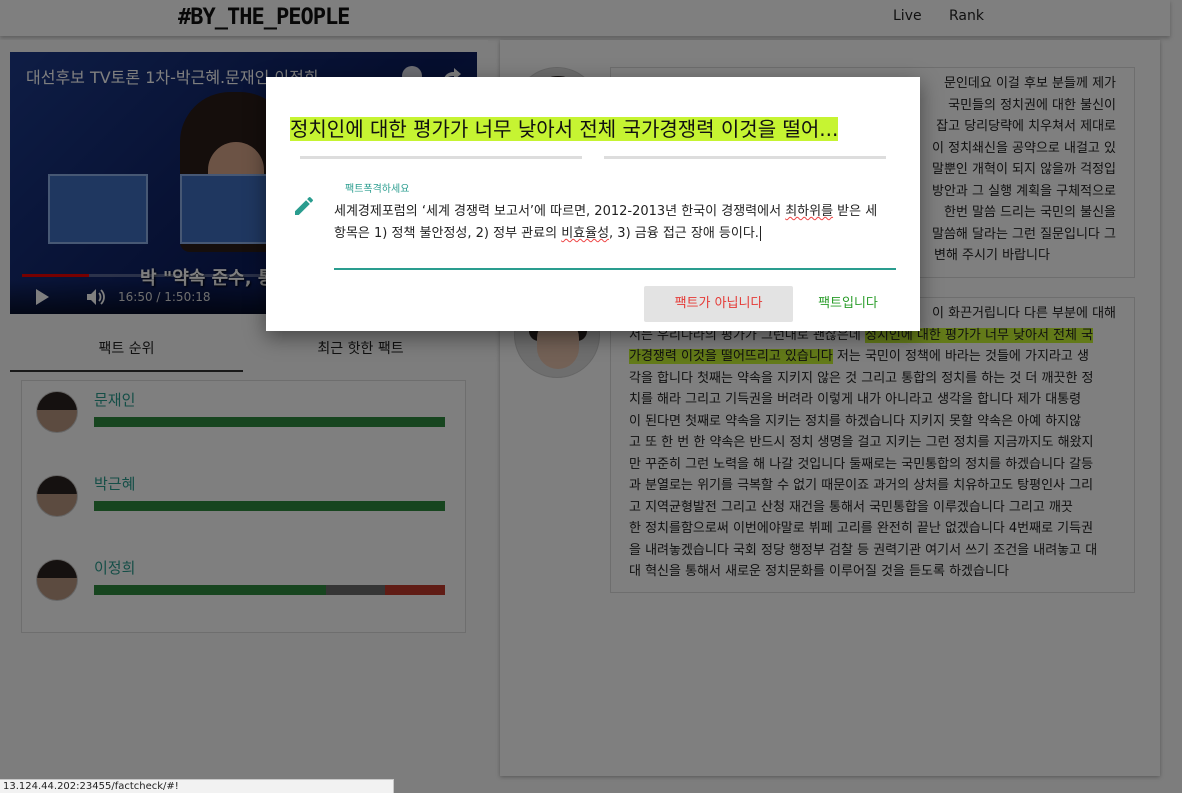  Describe the element at coordinates (377, 189) in the screenshot. I see `fact-input-label: 팩트폭격하세요` at that location.